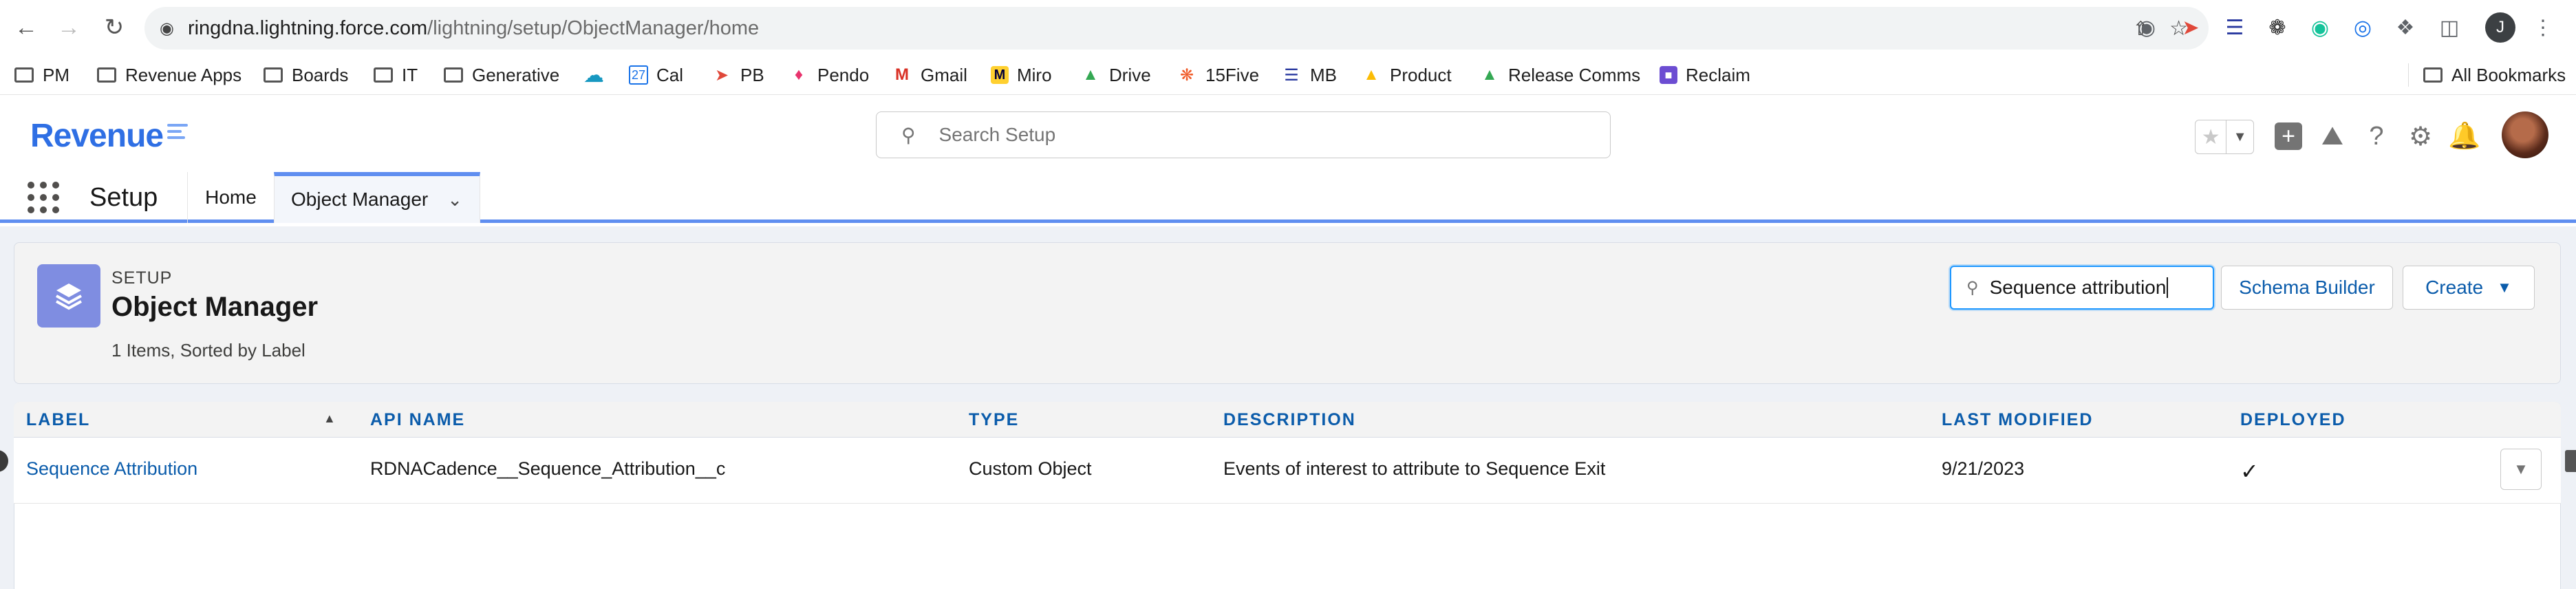 The width and height of the screenshot is (2576, 589). Describe the element at coordinates (2277, 27) in the screenshot. I see `extension-icon: ❁` at that location.